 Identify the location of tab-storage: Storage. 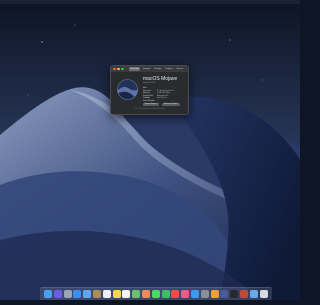
(158, 69).